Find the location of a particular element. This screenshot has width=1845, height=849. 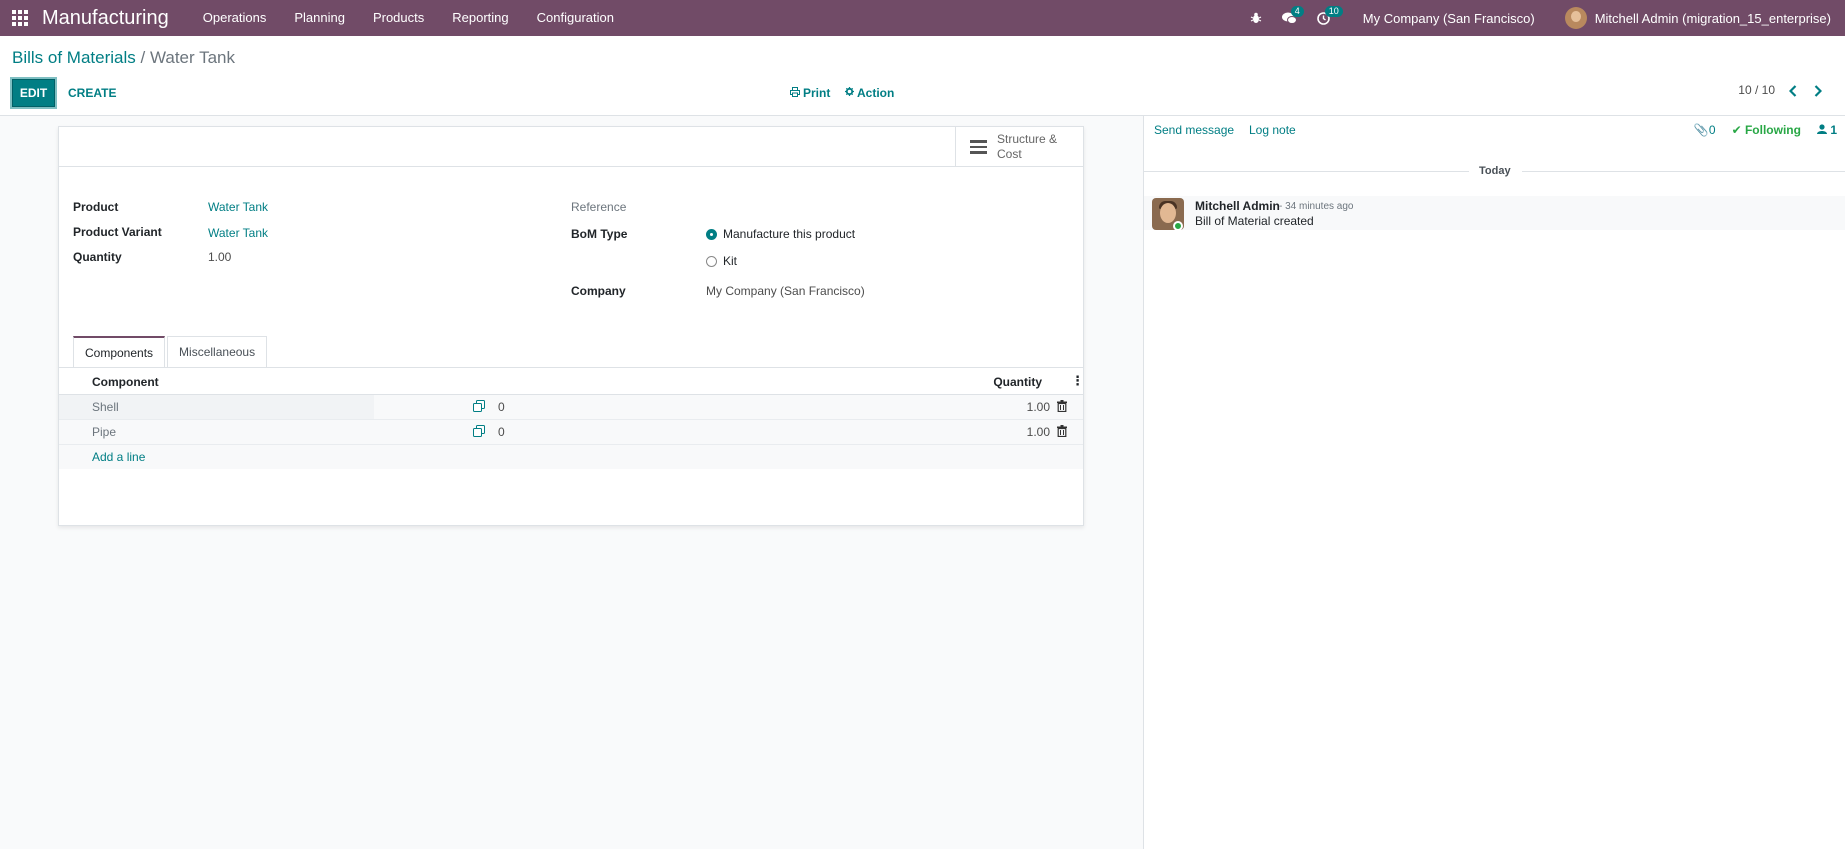

company-field: My Company (San Francisco) is located at coordinates (785, 291).